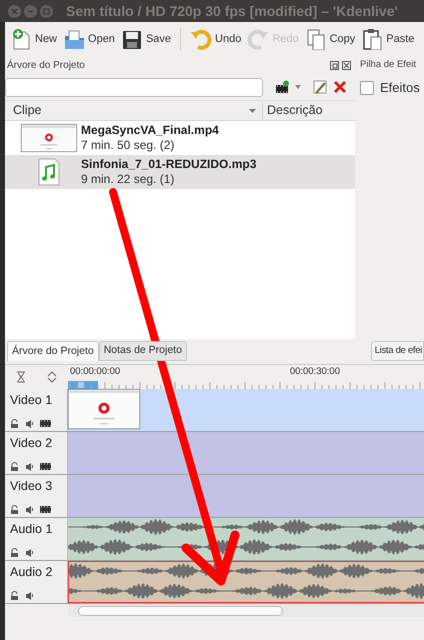 The width and height of the screenshot is (424, 640). Describe the element at coordinates (34, 39) in the screenshot. I see `new-button: New` at that location.